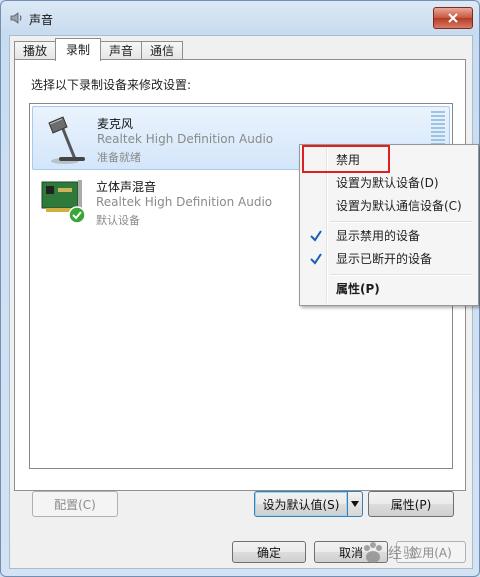 This screenshot has height=577, width=480. What do you see at coordinates (16, 18) in the screenshot?
I see `speaker-icon` at bounding box center [16, 18].